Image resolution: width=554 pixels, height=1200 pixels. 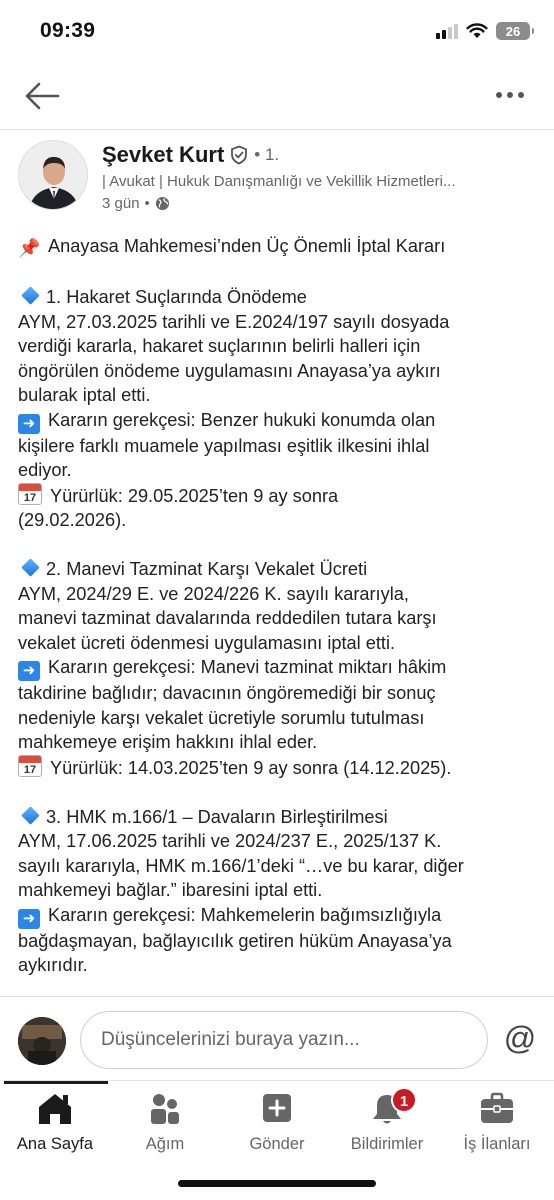 I want to click on post-plus-icon, so click(x=277, y=1108).